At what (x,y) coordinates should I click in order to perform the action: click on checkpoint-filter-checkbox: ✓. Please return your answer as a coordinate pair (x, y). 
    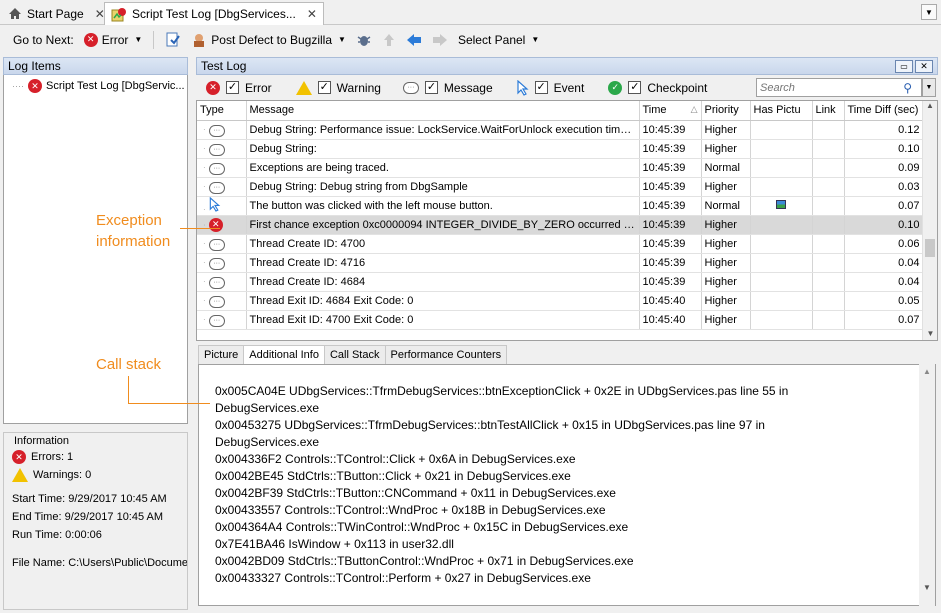
    Looking at the image, I should click on (635, 87).